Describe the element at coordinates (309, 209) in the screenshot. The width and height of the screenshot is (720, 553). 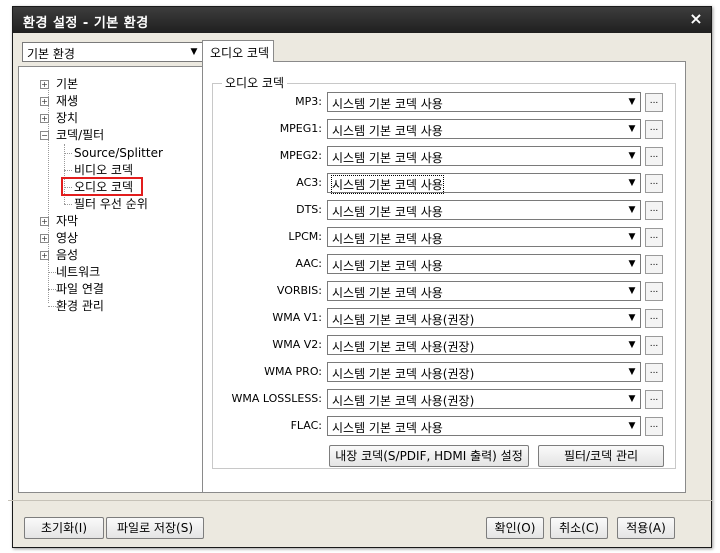
I see `codec-label: DTS:` at that location.